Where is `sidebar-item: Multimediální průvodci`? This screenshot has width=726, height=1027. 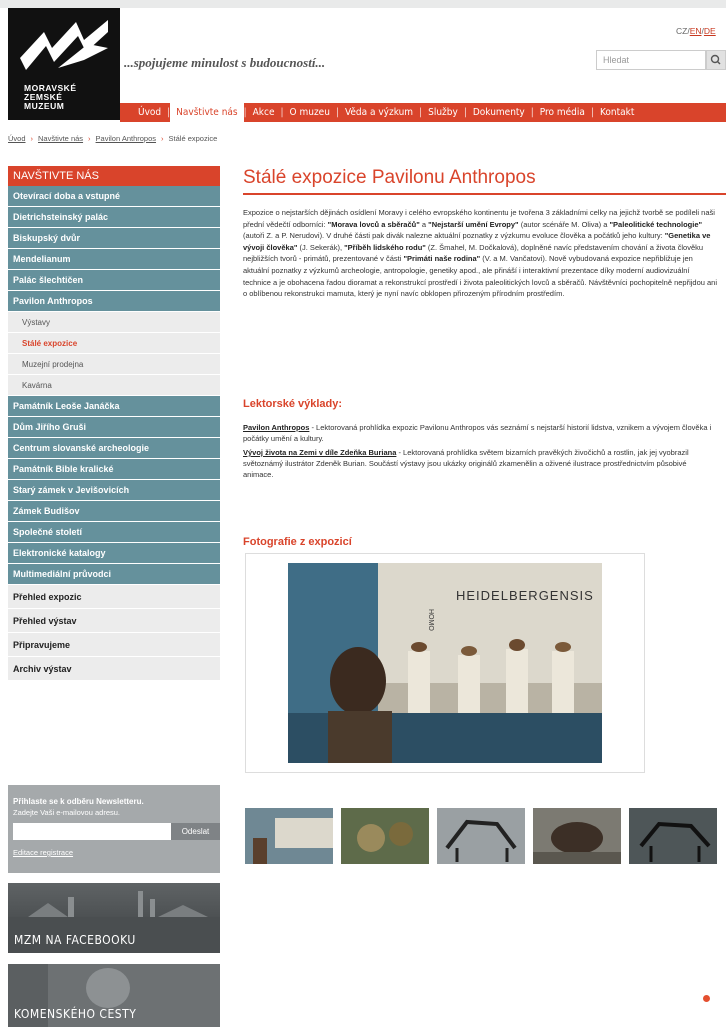 sidebar-item: Multimediální průvodci is located at coordinates (114, 574).